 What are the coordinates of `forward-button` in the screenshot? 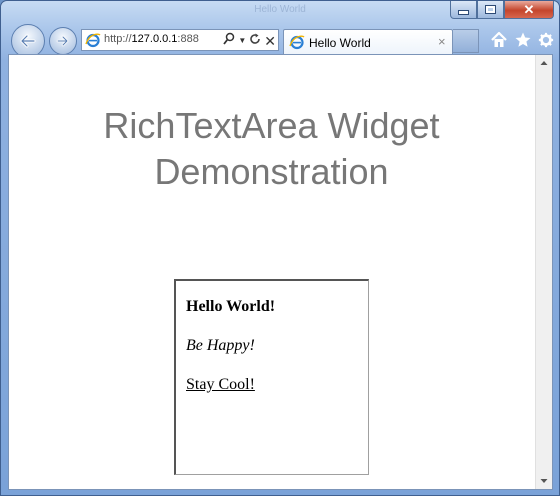 It's located at (63, 41).